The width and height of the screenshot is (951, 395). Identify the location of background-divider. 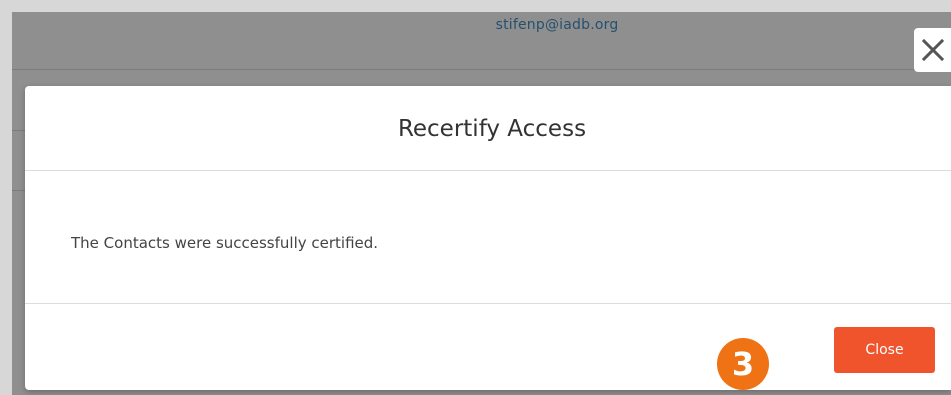
(481, 69).